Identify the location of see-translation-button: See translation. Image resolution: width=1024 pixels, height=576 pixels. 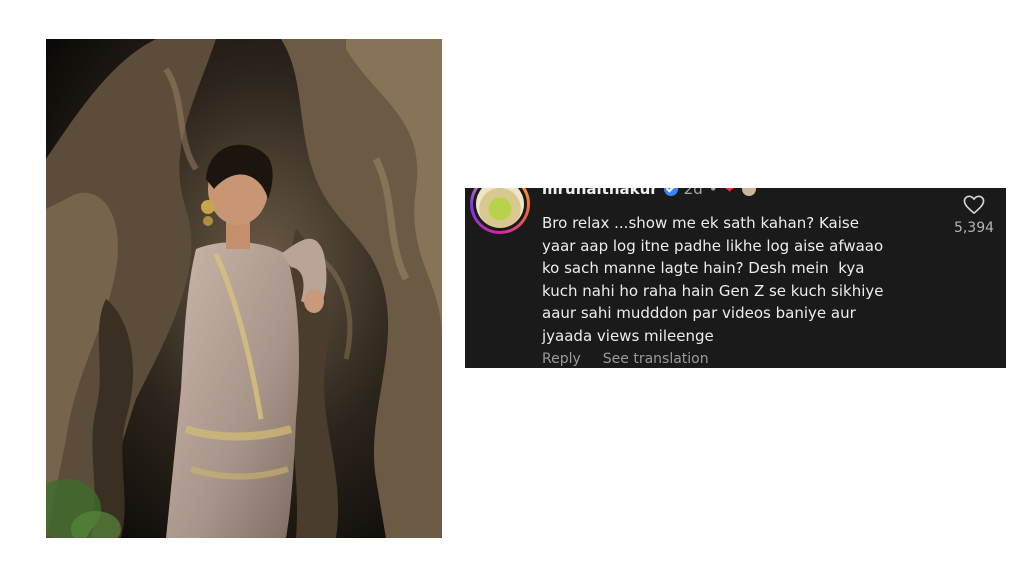
(656, 359).